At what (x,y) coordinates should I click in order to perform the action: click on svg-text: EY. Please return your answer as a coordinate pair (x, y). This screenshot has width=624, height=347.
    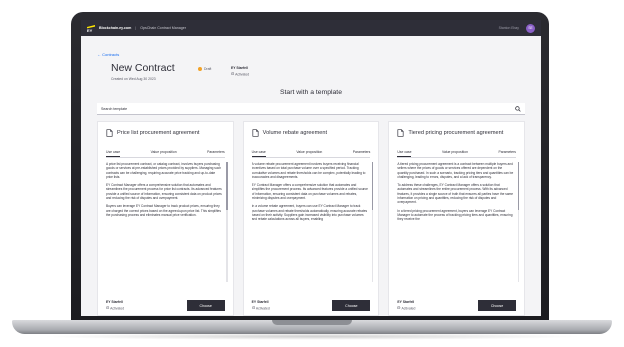
    Looking at the image, I should click on (90, 30).